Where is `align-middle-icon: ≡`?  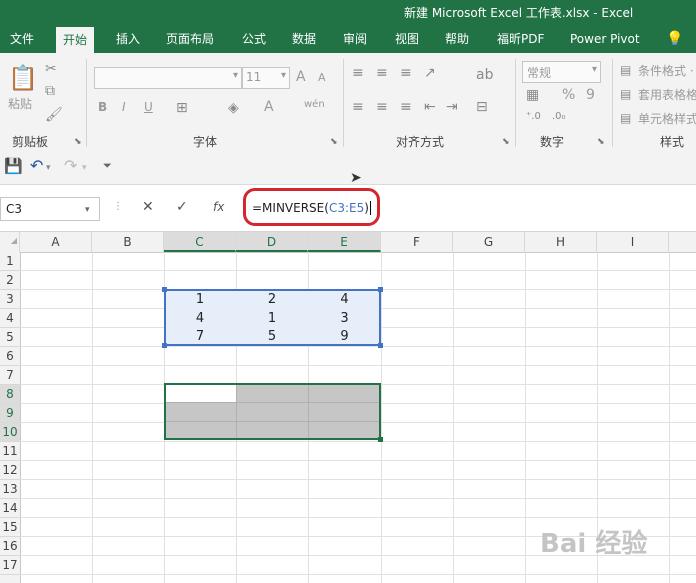 align-middle-icon: ≡ is located at coordinates (382, 73).